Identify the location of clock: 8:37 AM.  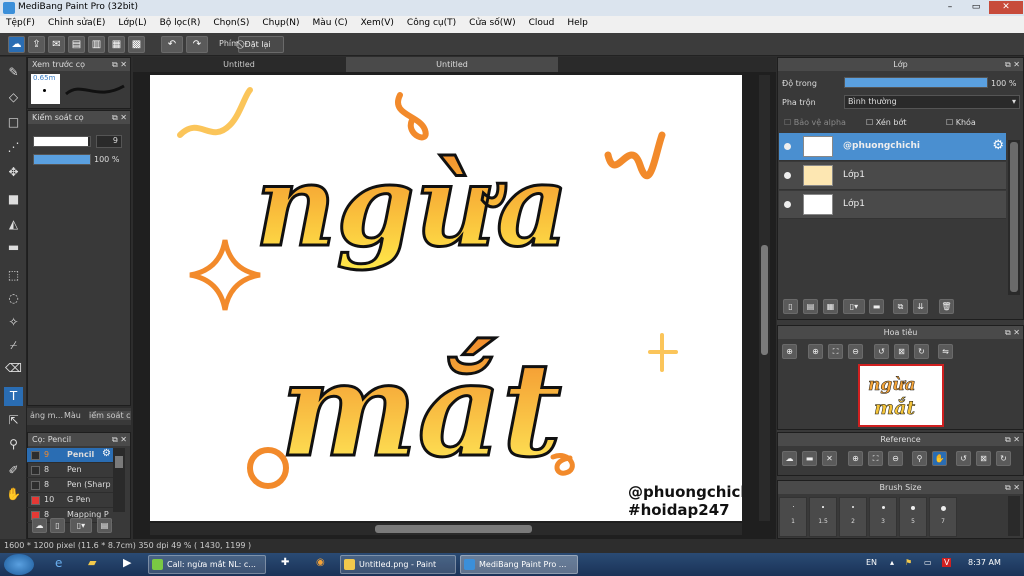
(984, 562).